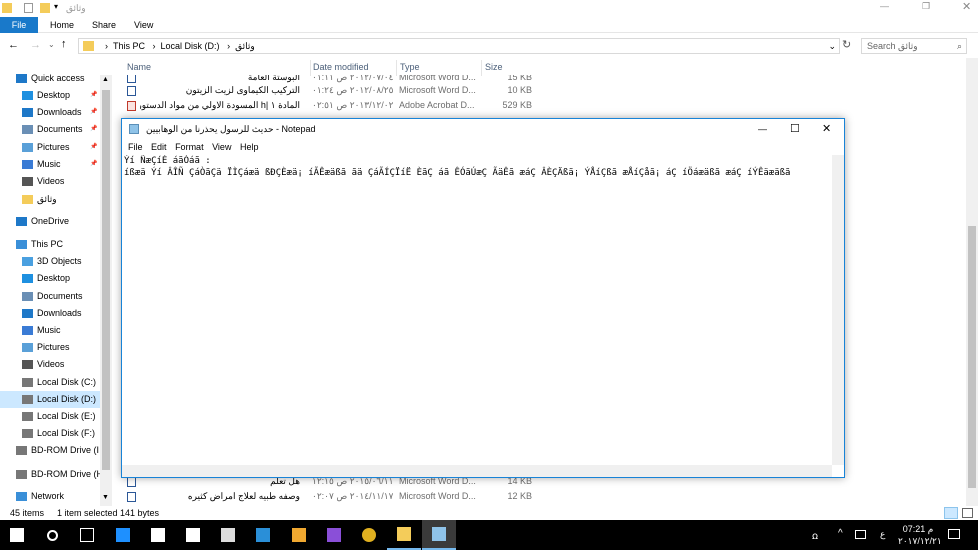 The height and width of the screenshot is (550, 978). What do you see at coordinates (840, 533) in the screenshot?
I see `show-hidden-icons-button: ^` at bounding box center [840, 533].